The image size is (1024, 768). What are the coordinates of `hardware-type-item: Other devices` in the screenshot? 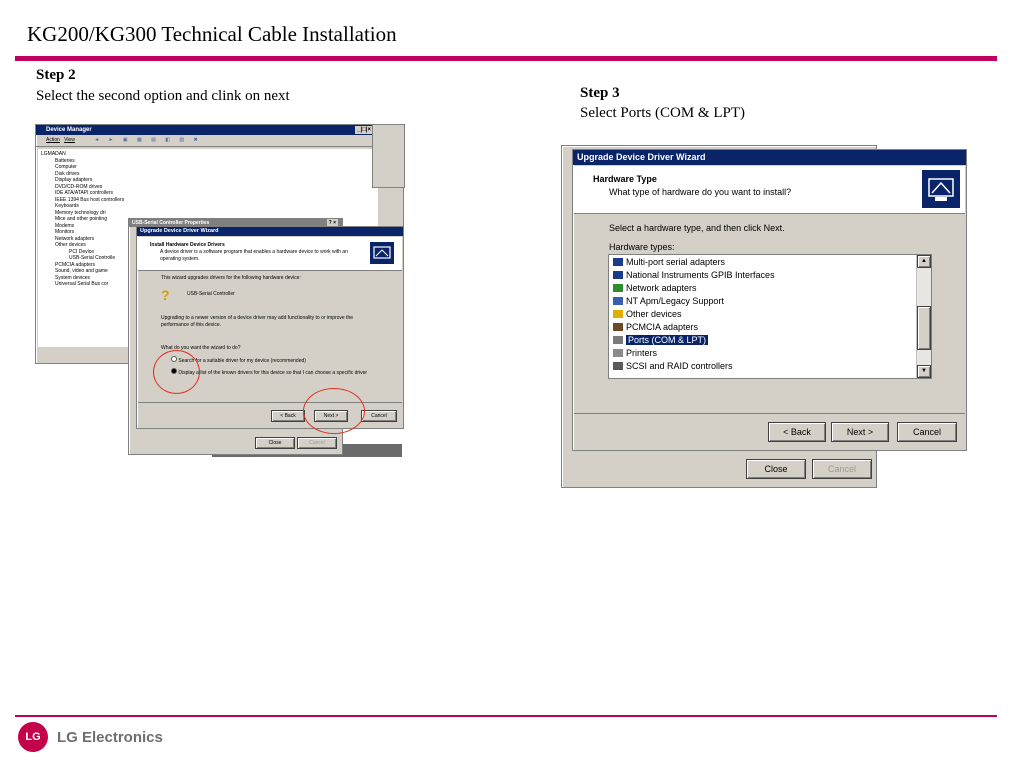 It's located at (647, 314).